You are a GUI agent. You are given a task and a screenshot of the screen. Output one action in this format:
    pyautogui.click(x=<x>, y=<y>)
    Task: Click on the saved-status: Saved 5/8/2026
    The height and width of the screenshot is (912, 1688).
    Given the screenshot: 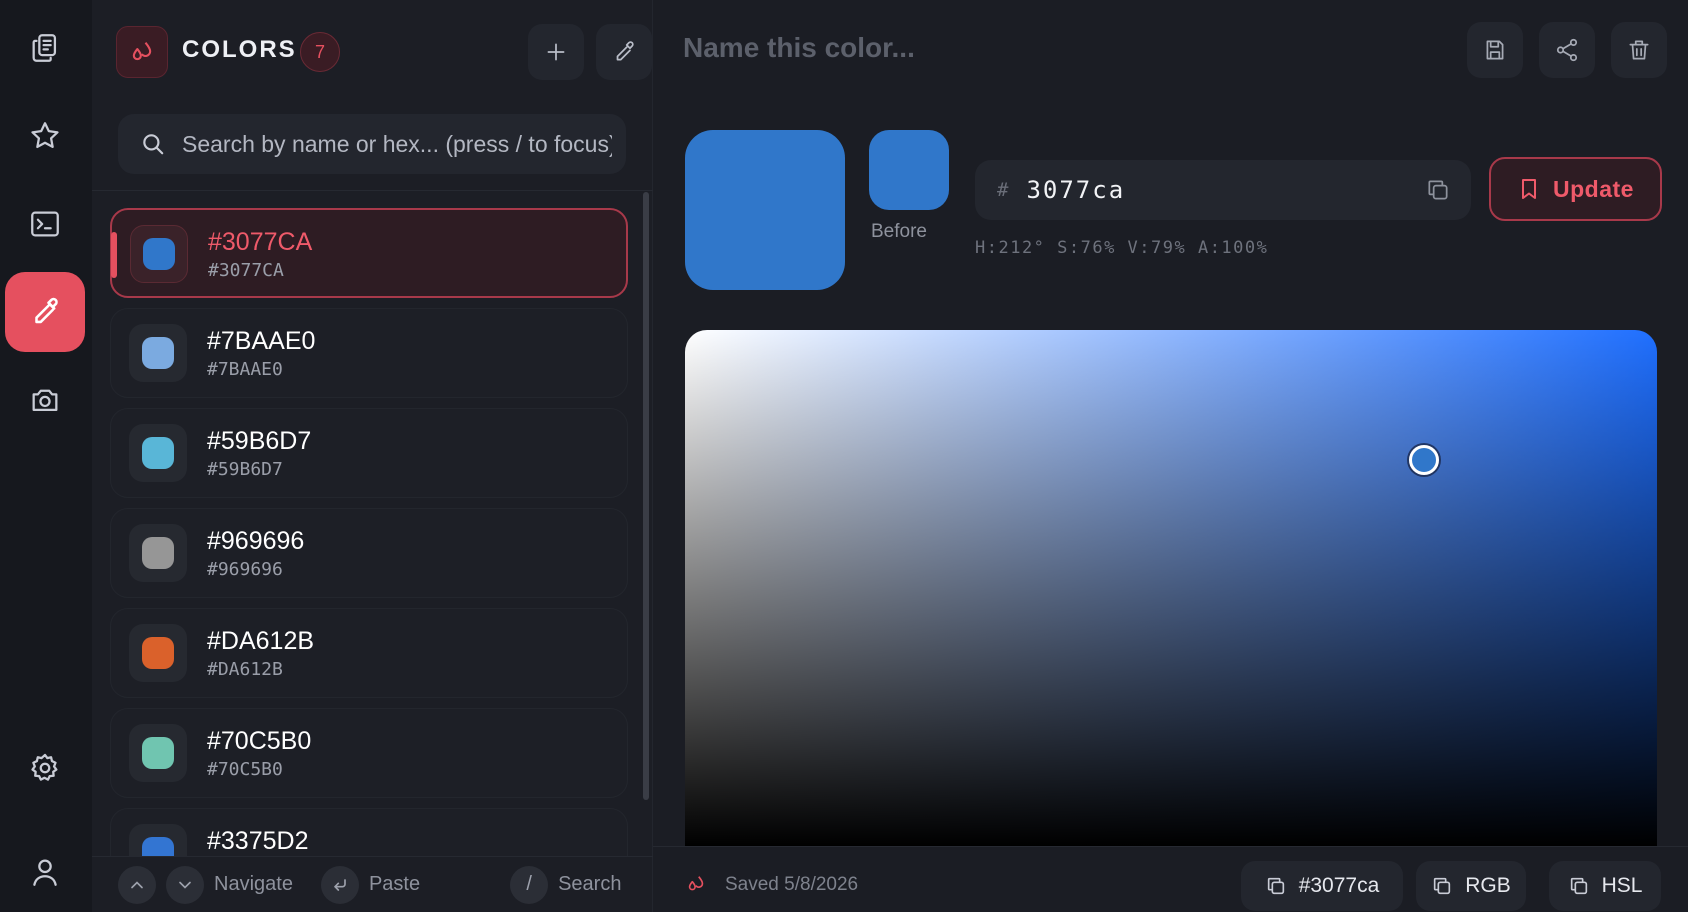 What is the action you would take?
    pyautogui.click(x=792, y=884)
    